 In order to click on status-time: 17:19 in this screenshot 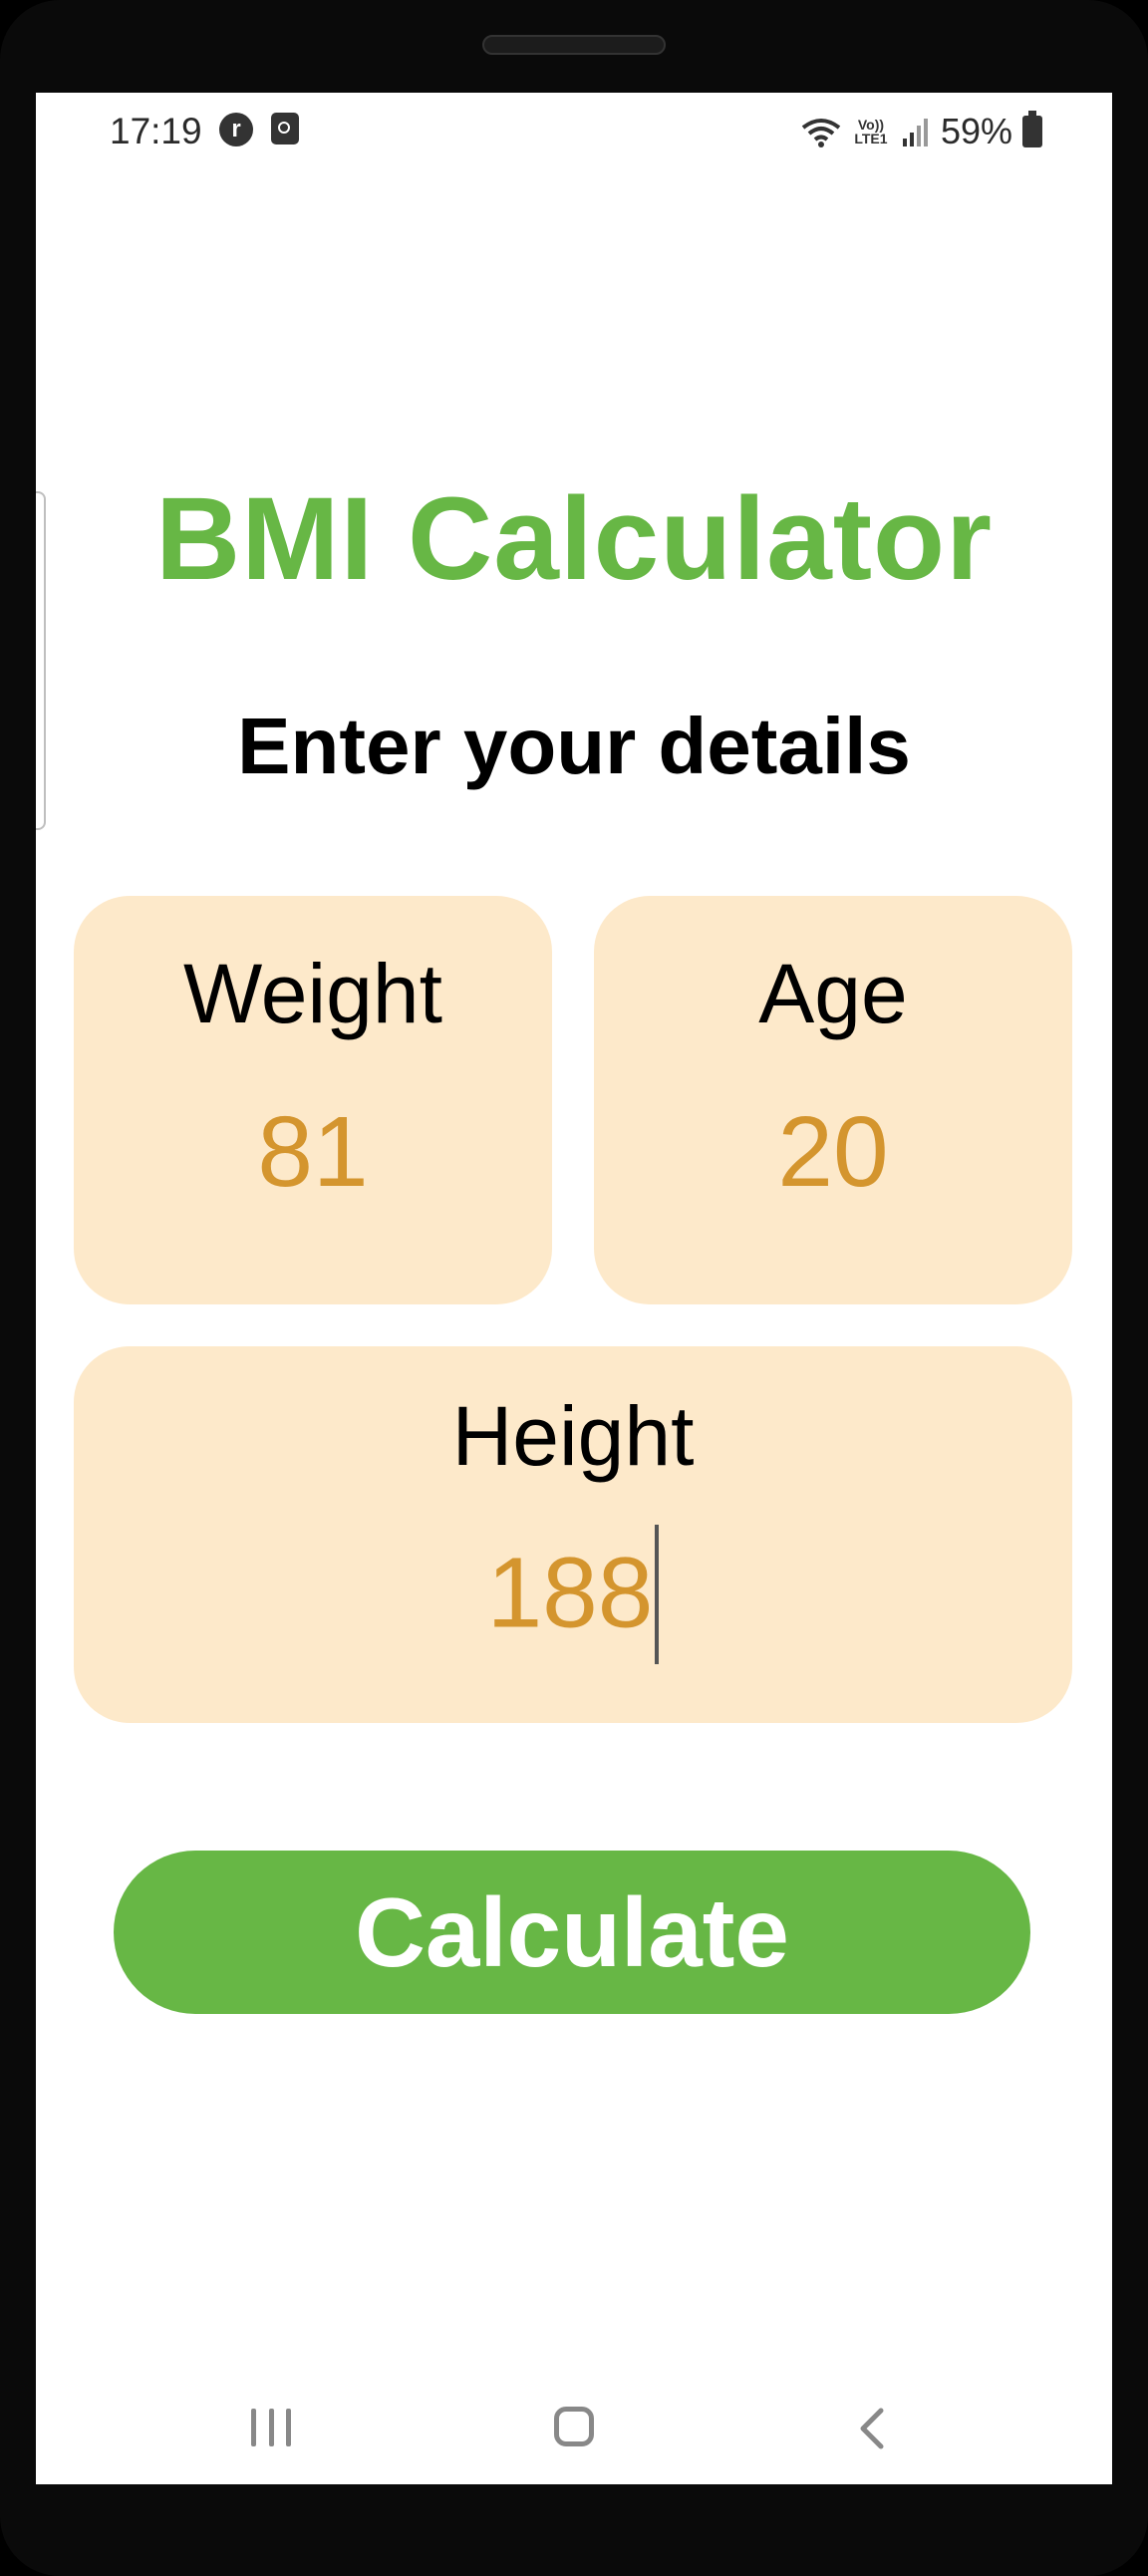, I will do `click(156, 131)`.